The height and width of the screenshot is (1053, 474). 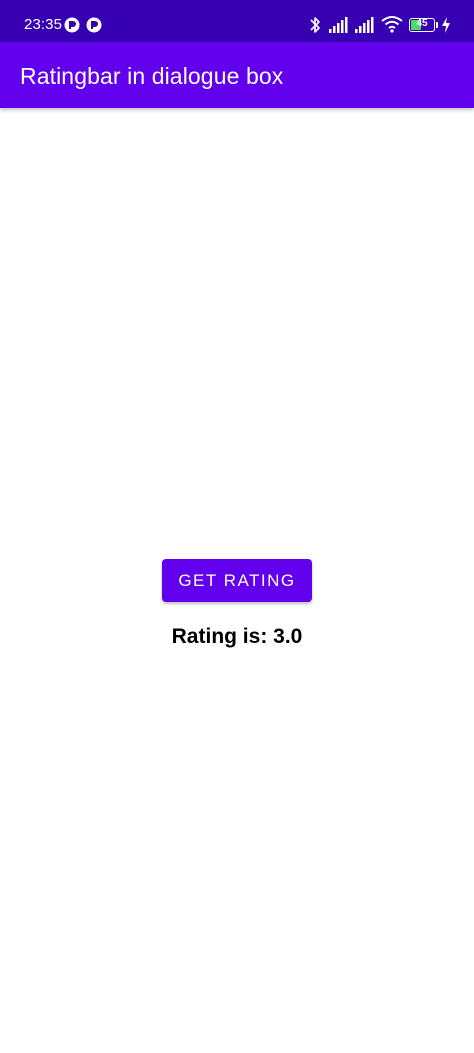 I want to click on app-title: Ratingbar in dialogue box, so click(x=152, y=76).